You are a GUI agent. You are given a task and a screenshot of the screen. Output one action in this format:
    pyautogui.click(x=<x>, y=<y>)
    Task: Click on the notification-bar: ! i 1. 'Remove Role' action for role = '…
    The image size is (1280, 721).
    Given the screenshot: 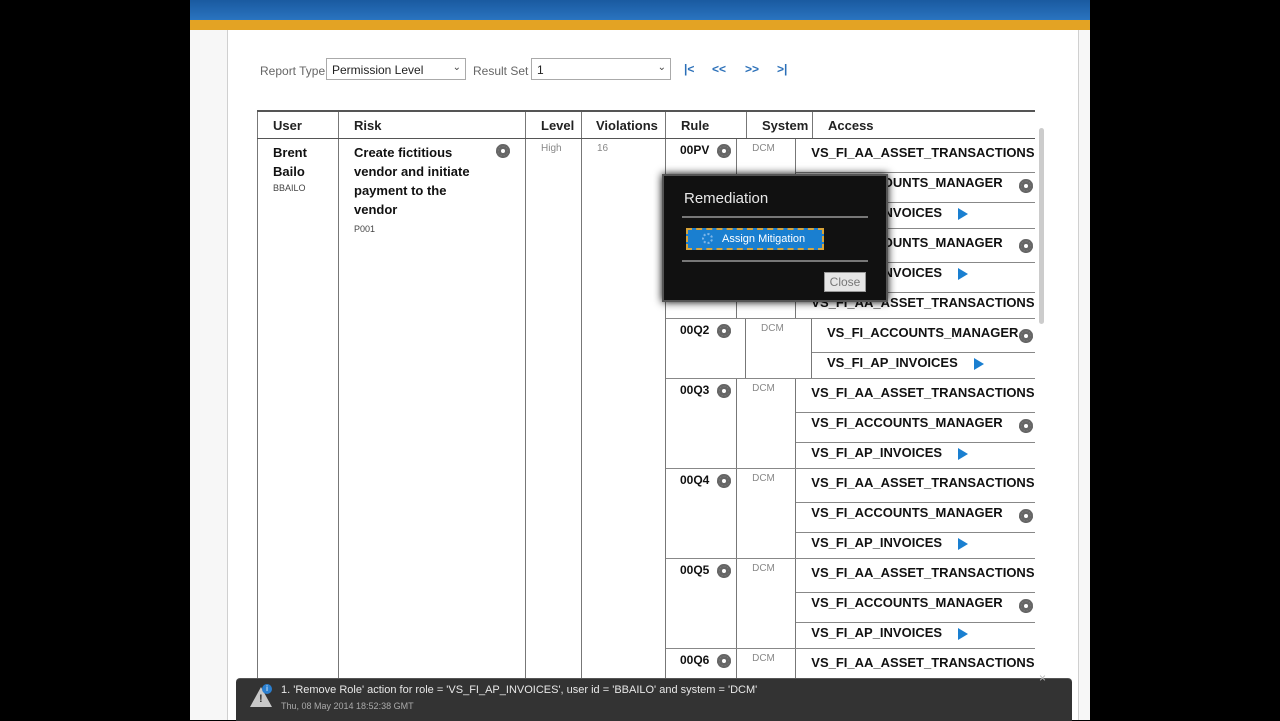 What is the action you would take?
    pyautogui.click(x=654, y=696)
    